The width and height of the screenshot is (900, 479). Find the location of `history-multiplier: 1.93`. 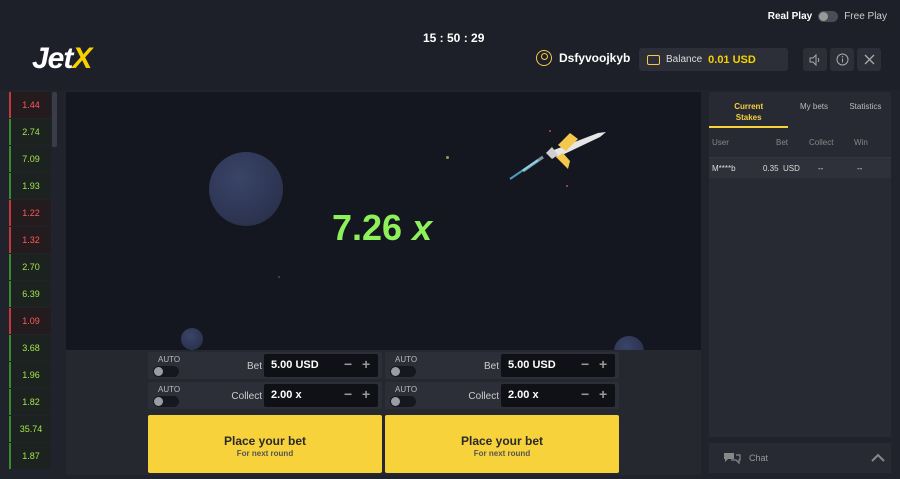

history-multiplier: 1.93 is located at coordinates (30, 186).